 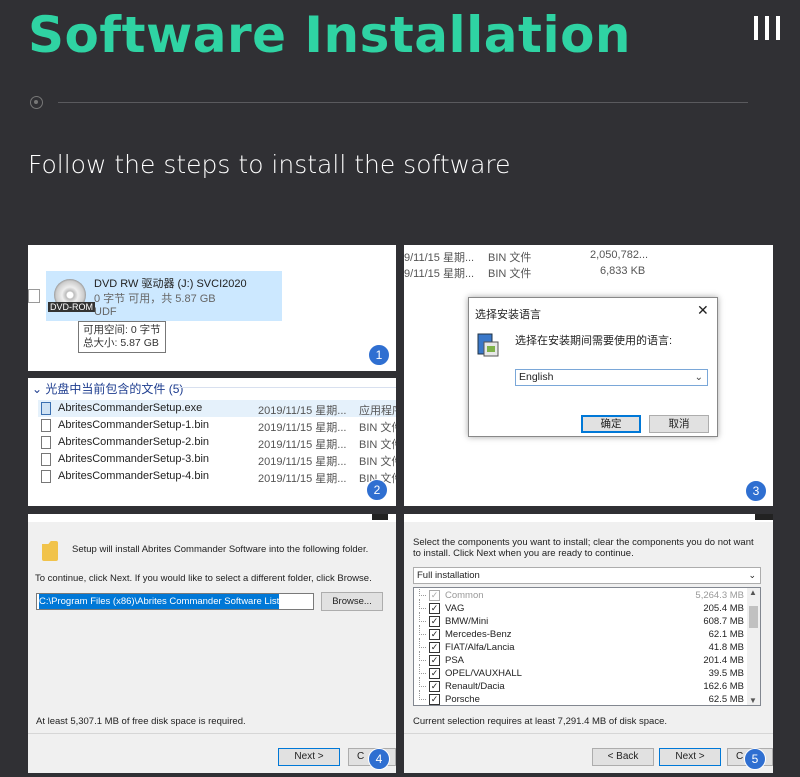 I want to click on step-badge-2: 2, so click(x=377, y=490).